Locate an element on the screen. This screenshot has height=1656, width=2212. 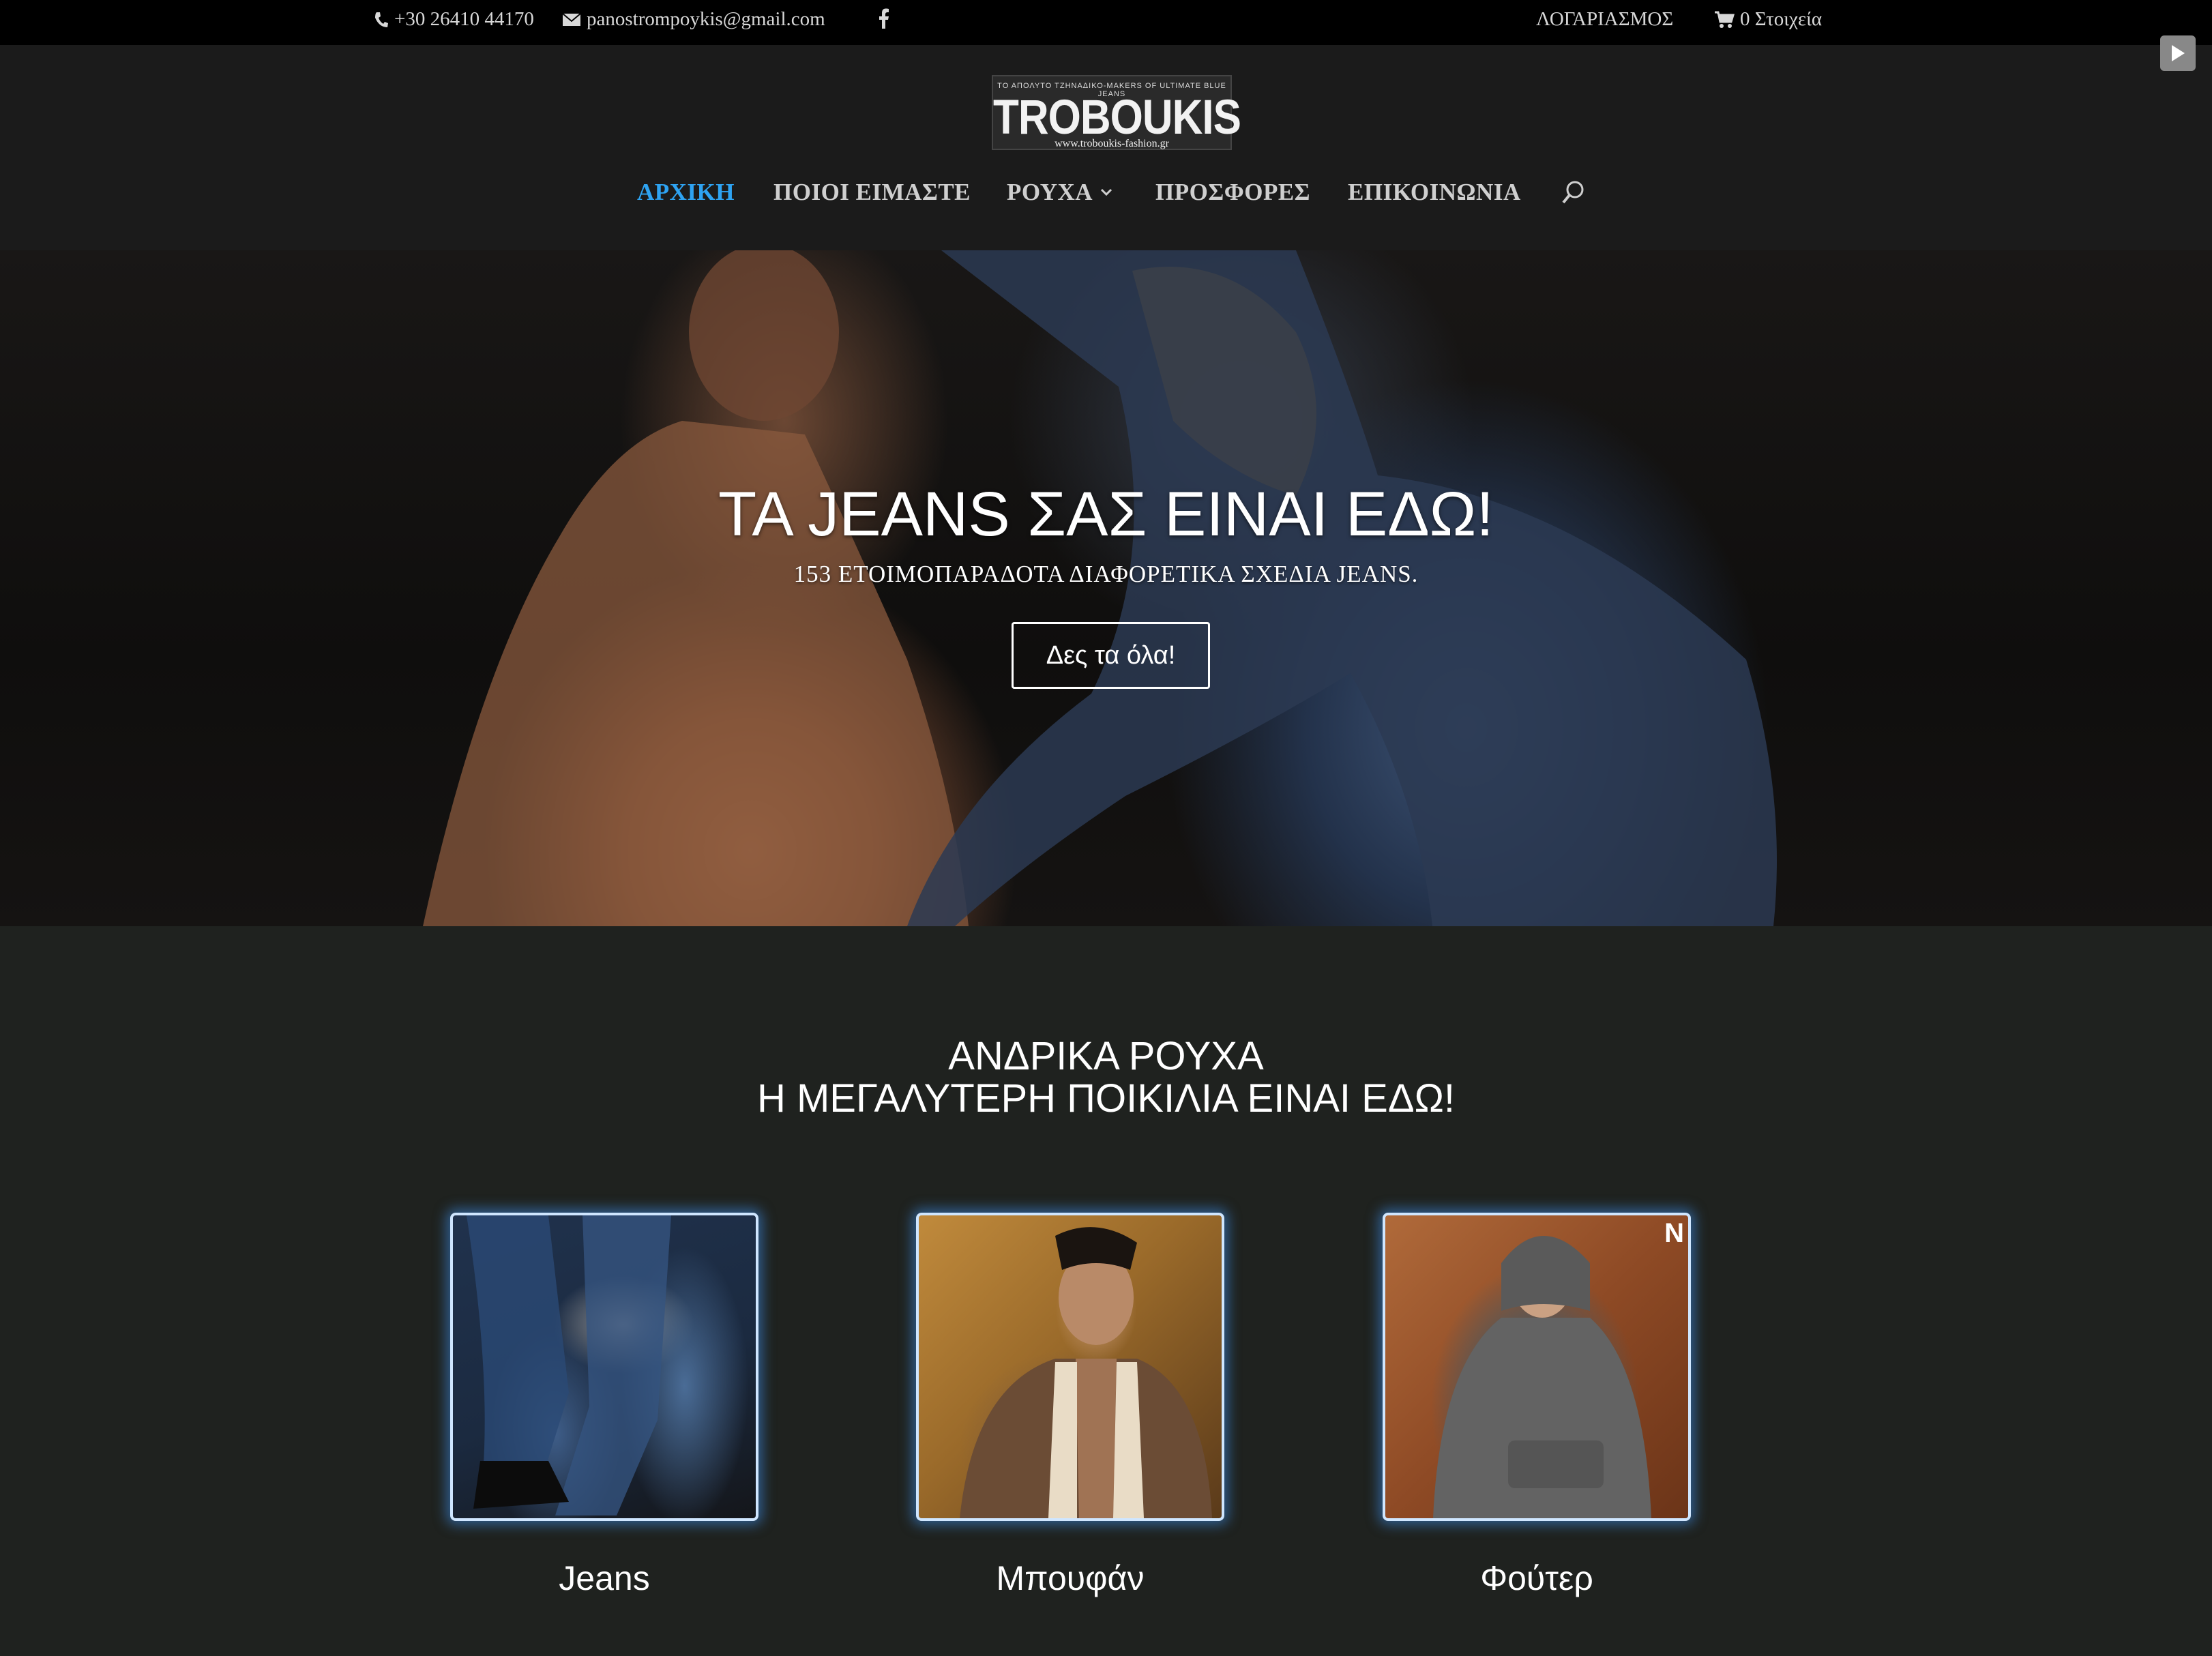
account-link: ΛΟΓΑΡΙΑΣΜΟΣ is located at coordinates (1605, 19).